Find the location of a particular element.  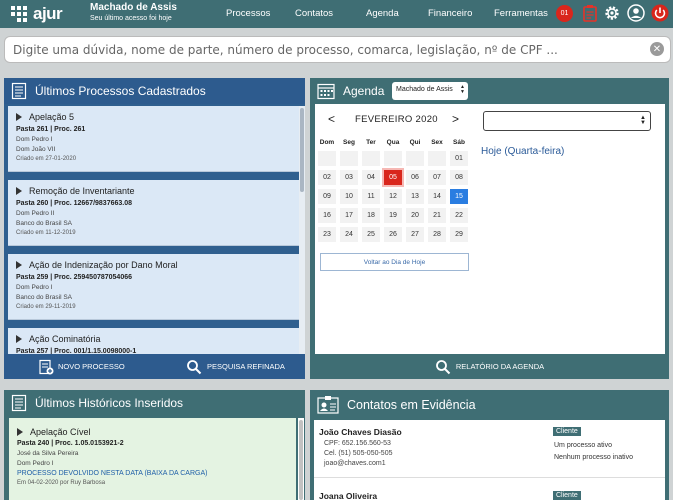

panel-title: Contatos em Evidência is located at coordinates (411, 405).